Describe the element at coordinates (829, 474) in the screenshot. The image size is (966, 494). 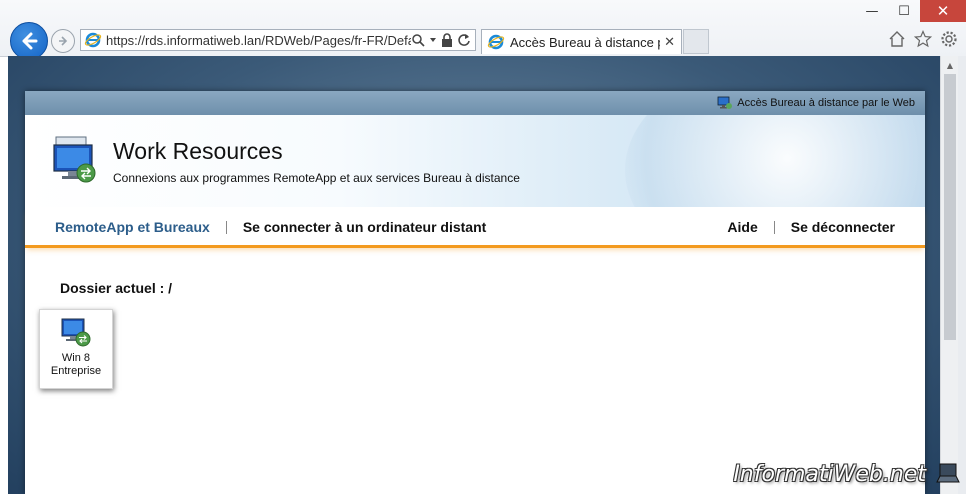
I see `watermark-text: InformatiWeb.net` at that location.